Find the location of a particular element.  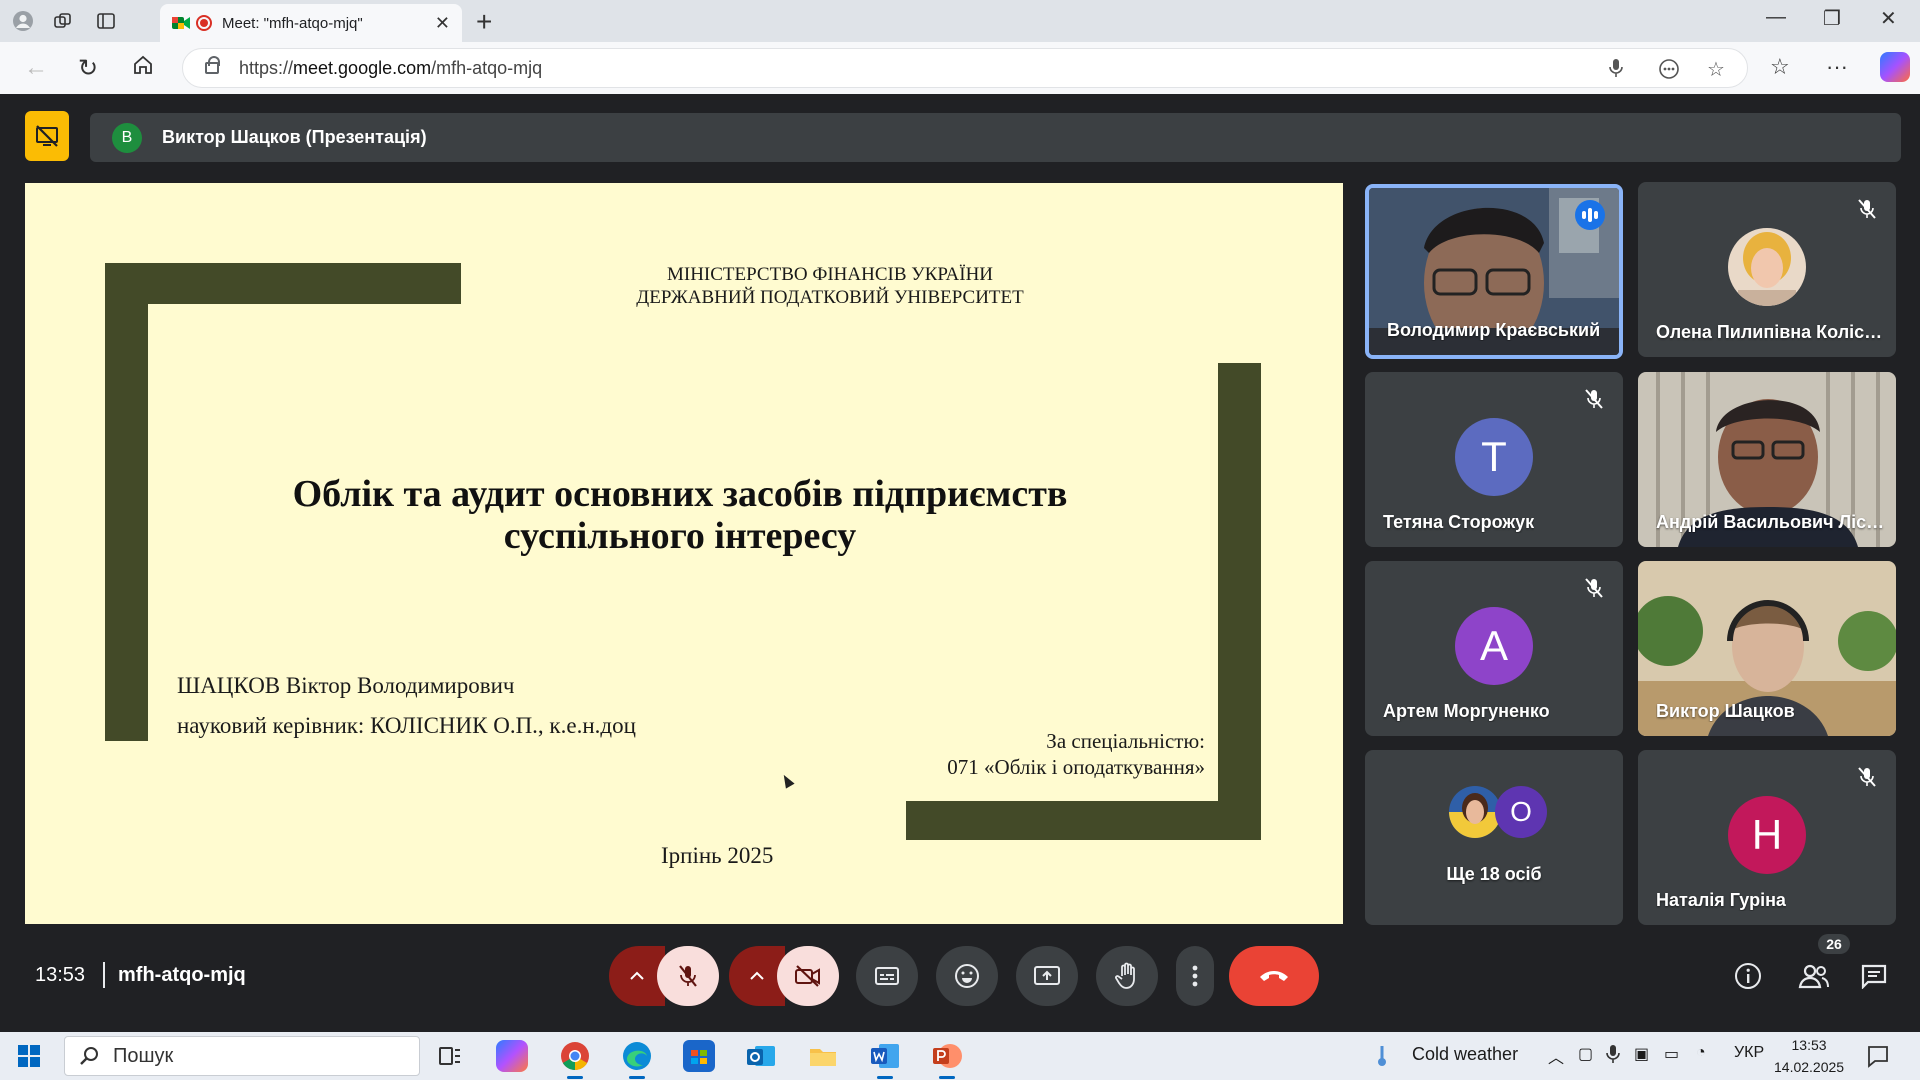

lock-icon is located at coordinates (212, 65).